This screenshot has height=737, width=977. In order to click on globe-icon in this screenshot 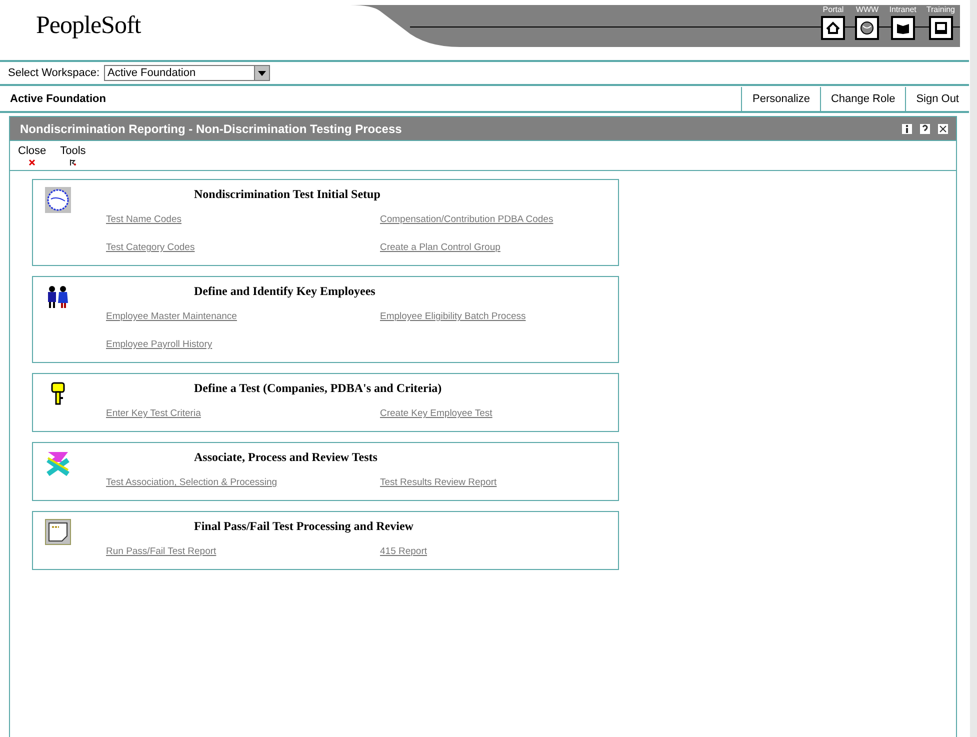, I will do `click(58, 200)`.